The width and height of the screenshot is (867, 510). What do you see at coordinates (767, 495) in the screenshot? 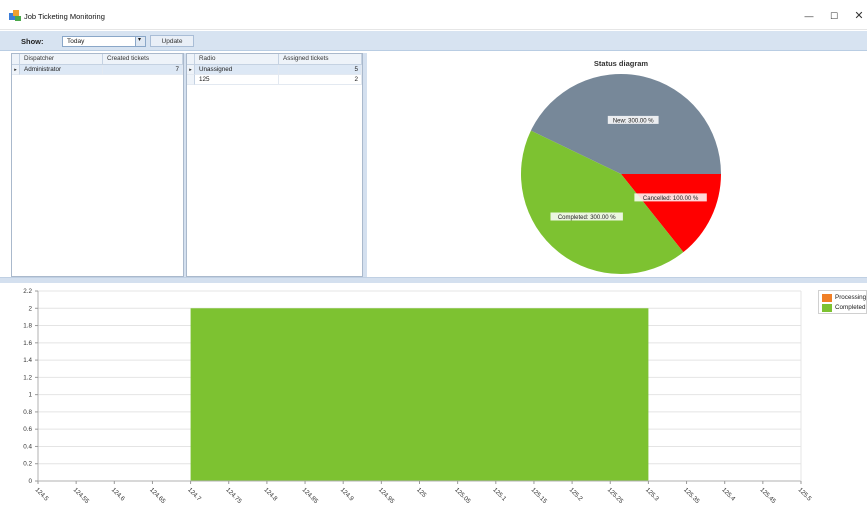
I see `x-tick-label: 125.45` at bounding box center [767, 495].